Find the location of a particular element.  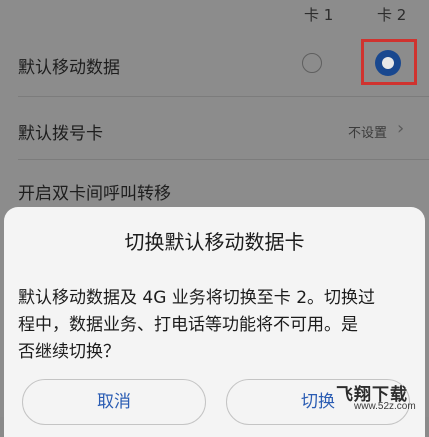

row-dual-call-forward: 开启双卡间呼叫转移 is located at coordinates (214, 183).